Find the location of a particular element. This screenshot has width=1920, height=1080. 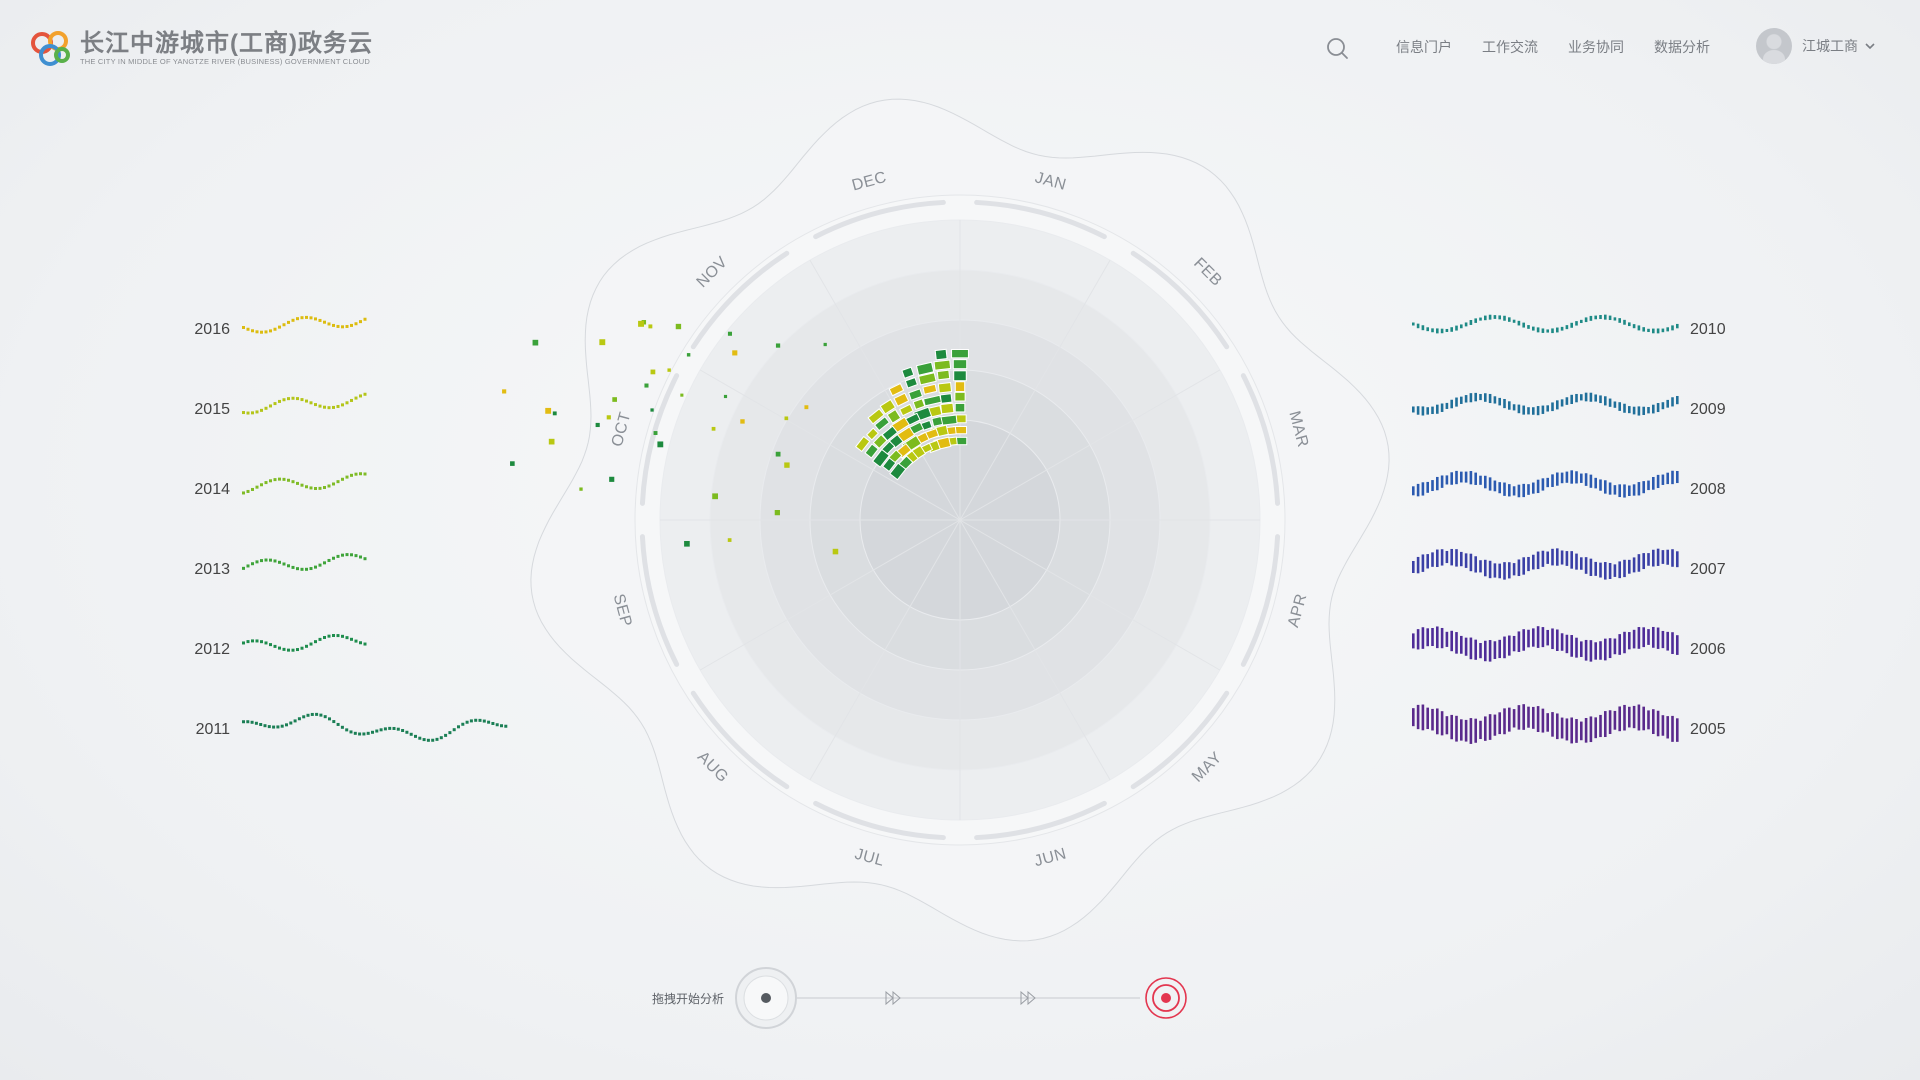

nav-item-portal: 信息门户 is located at coordinates (1424, 47).